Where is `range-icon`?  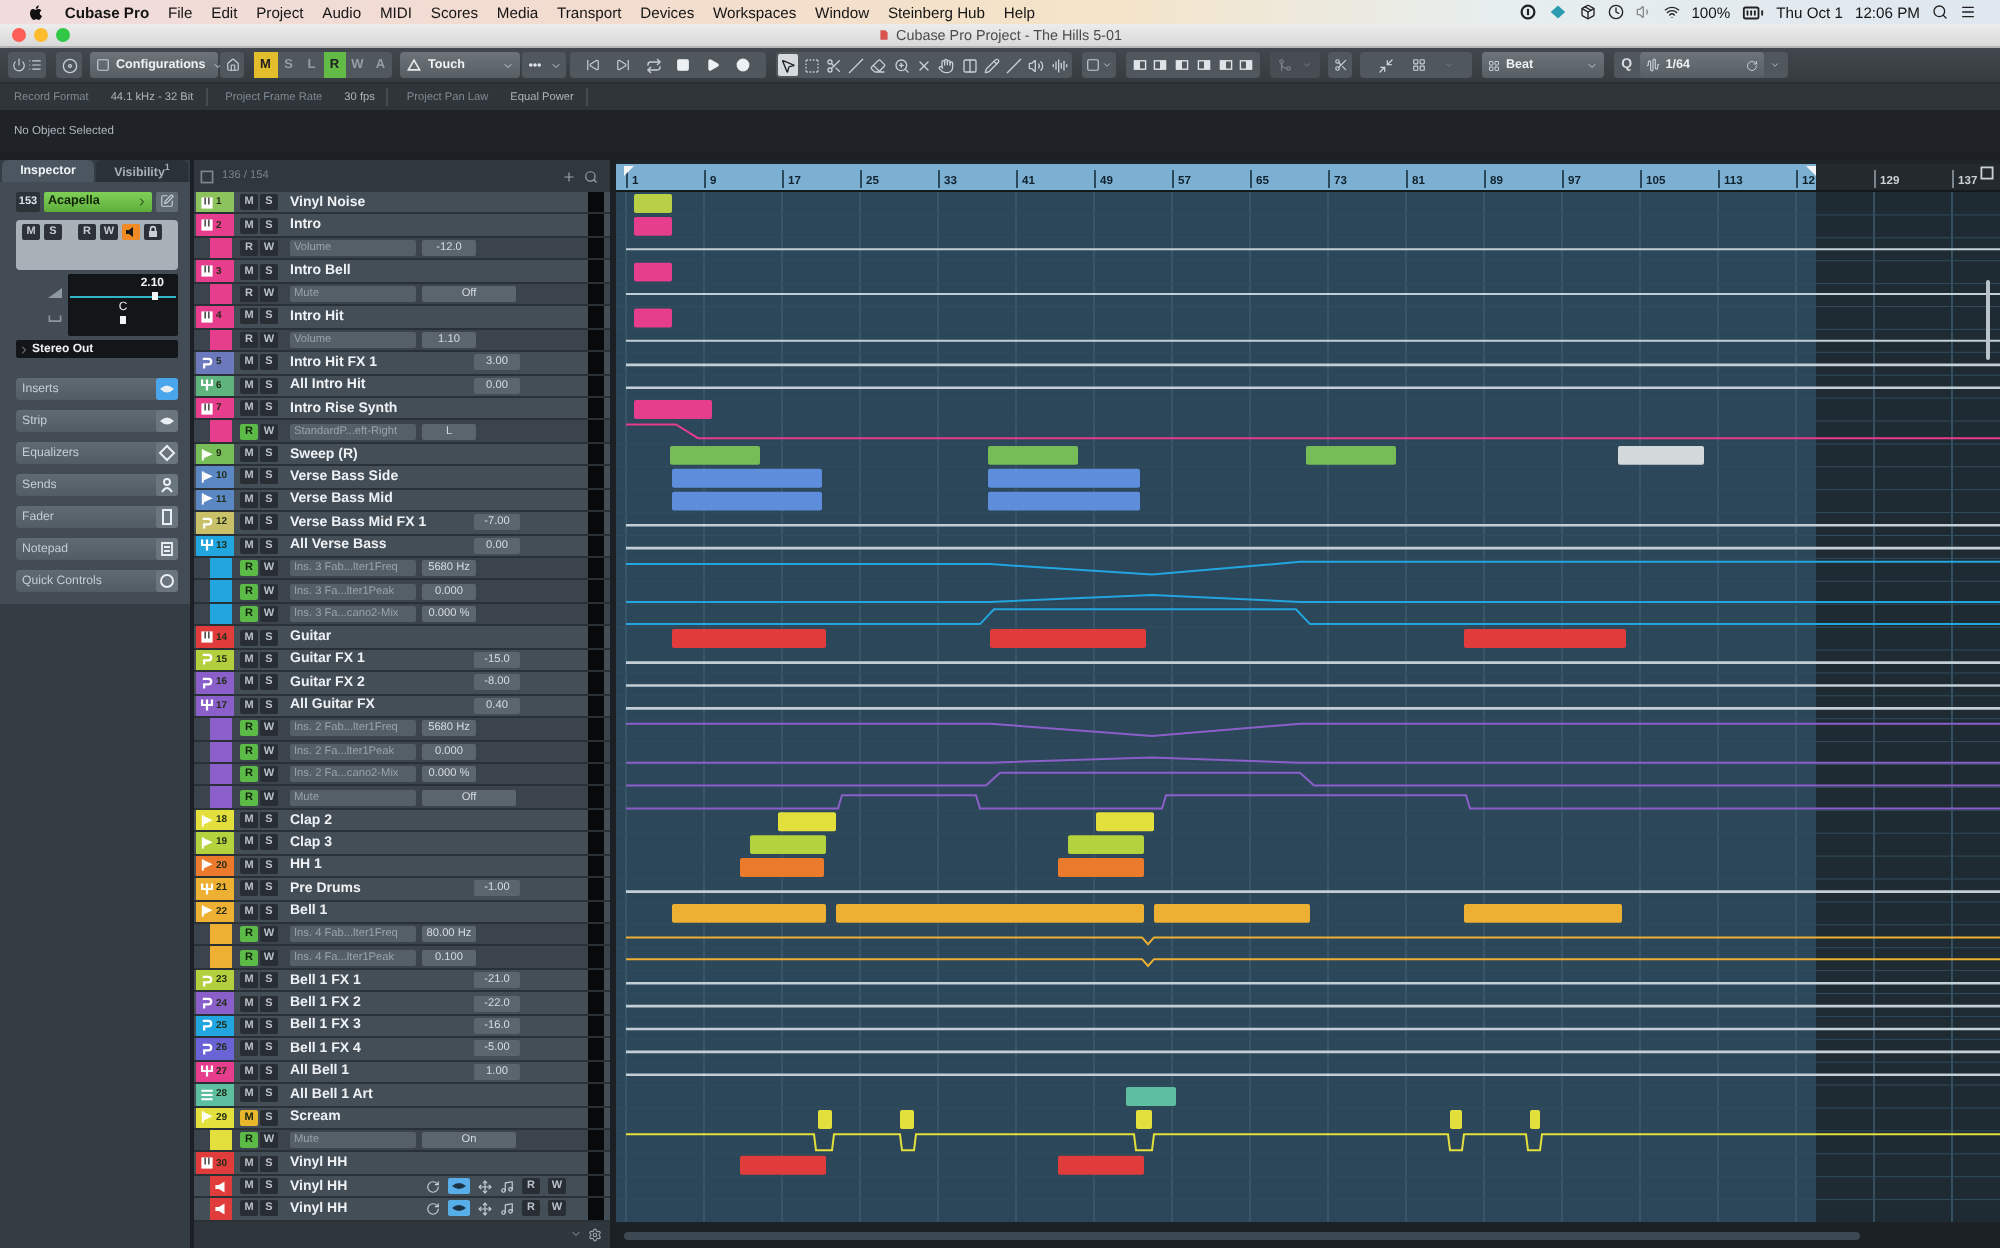 range-icon is located at coordinates (811, 65).